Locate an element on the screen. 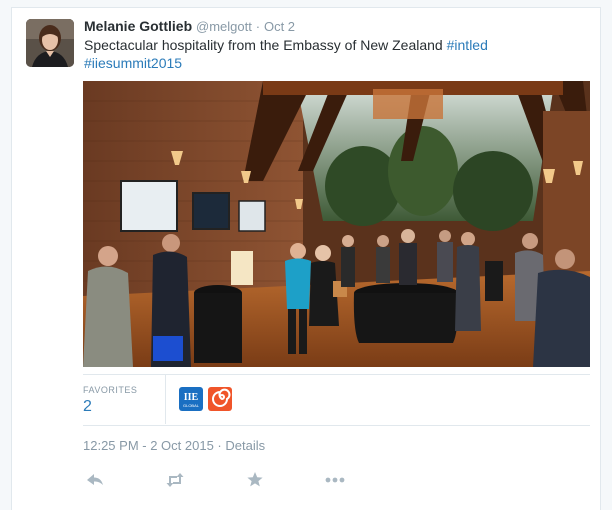 This screenshot has height=510, width=612. retweet-icon is located at coordinates (175, 480).